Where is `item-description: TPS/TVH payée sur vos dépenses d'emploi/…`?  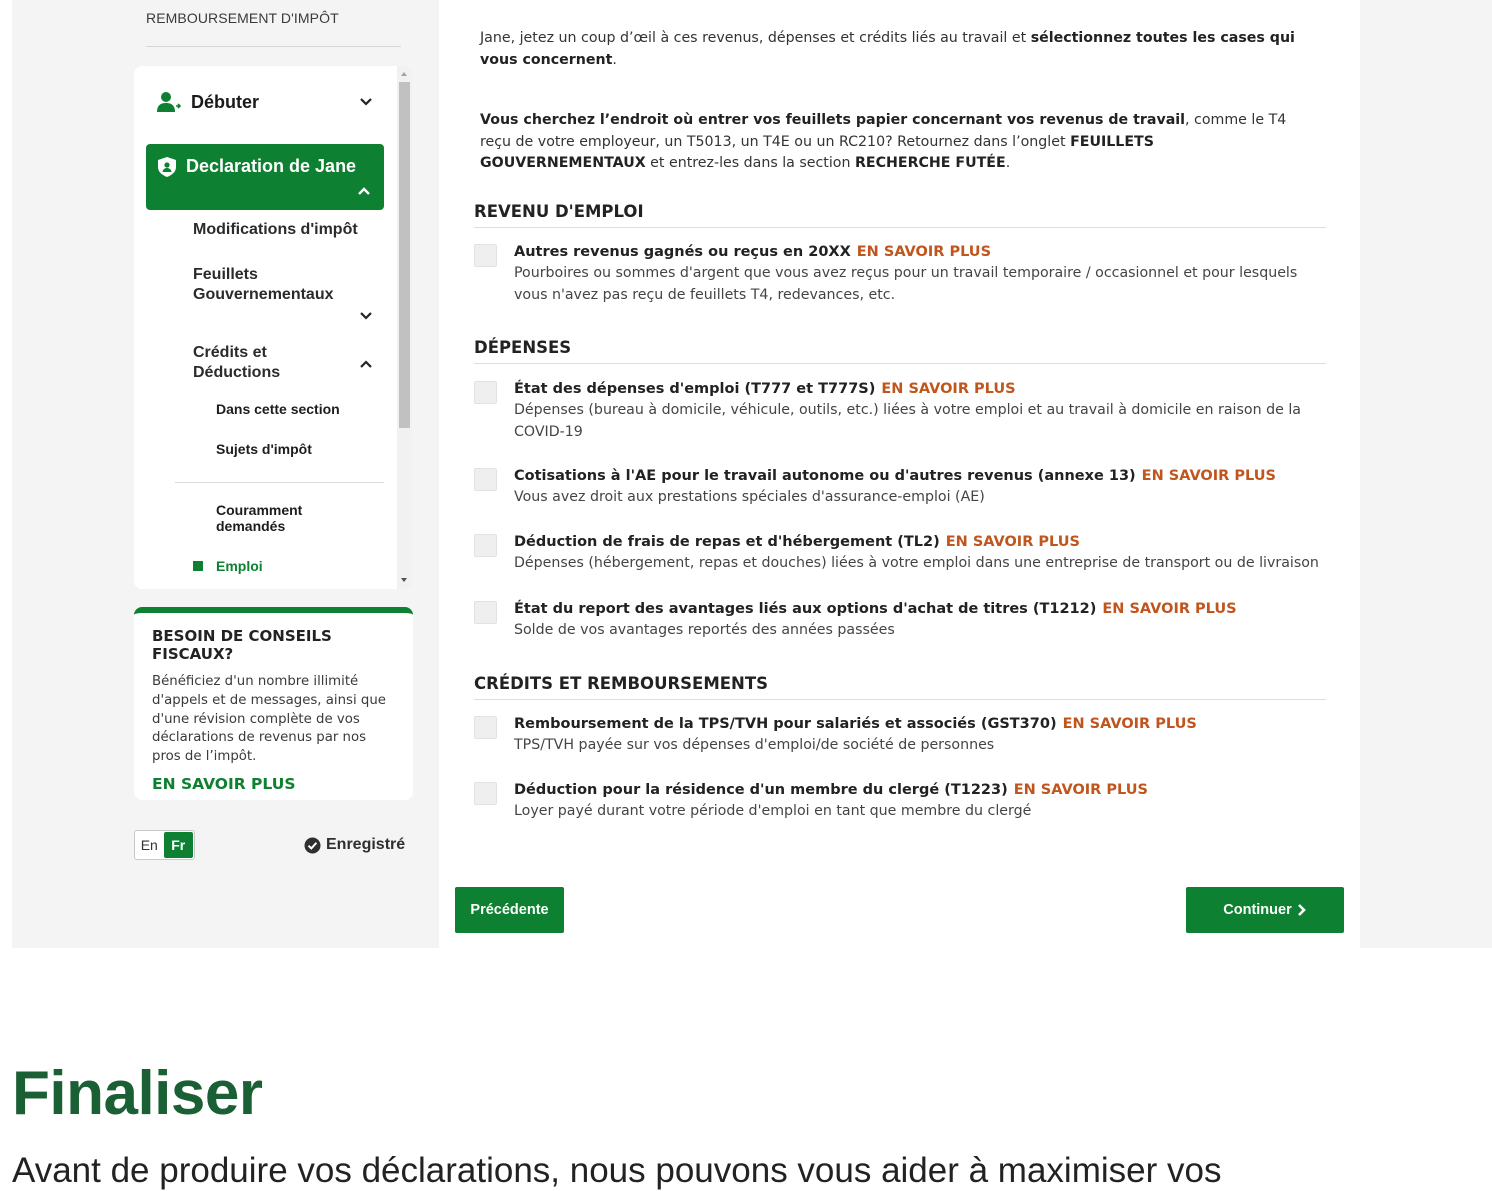
item-description: TPS/TVH payée sur vos dépenses d'emploi/… is located at coordinates (754, 745).